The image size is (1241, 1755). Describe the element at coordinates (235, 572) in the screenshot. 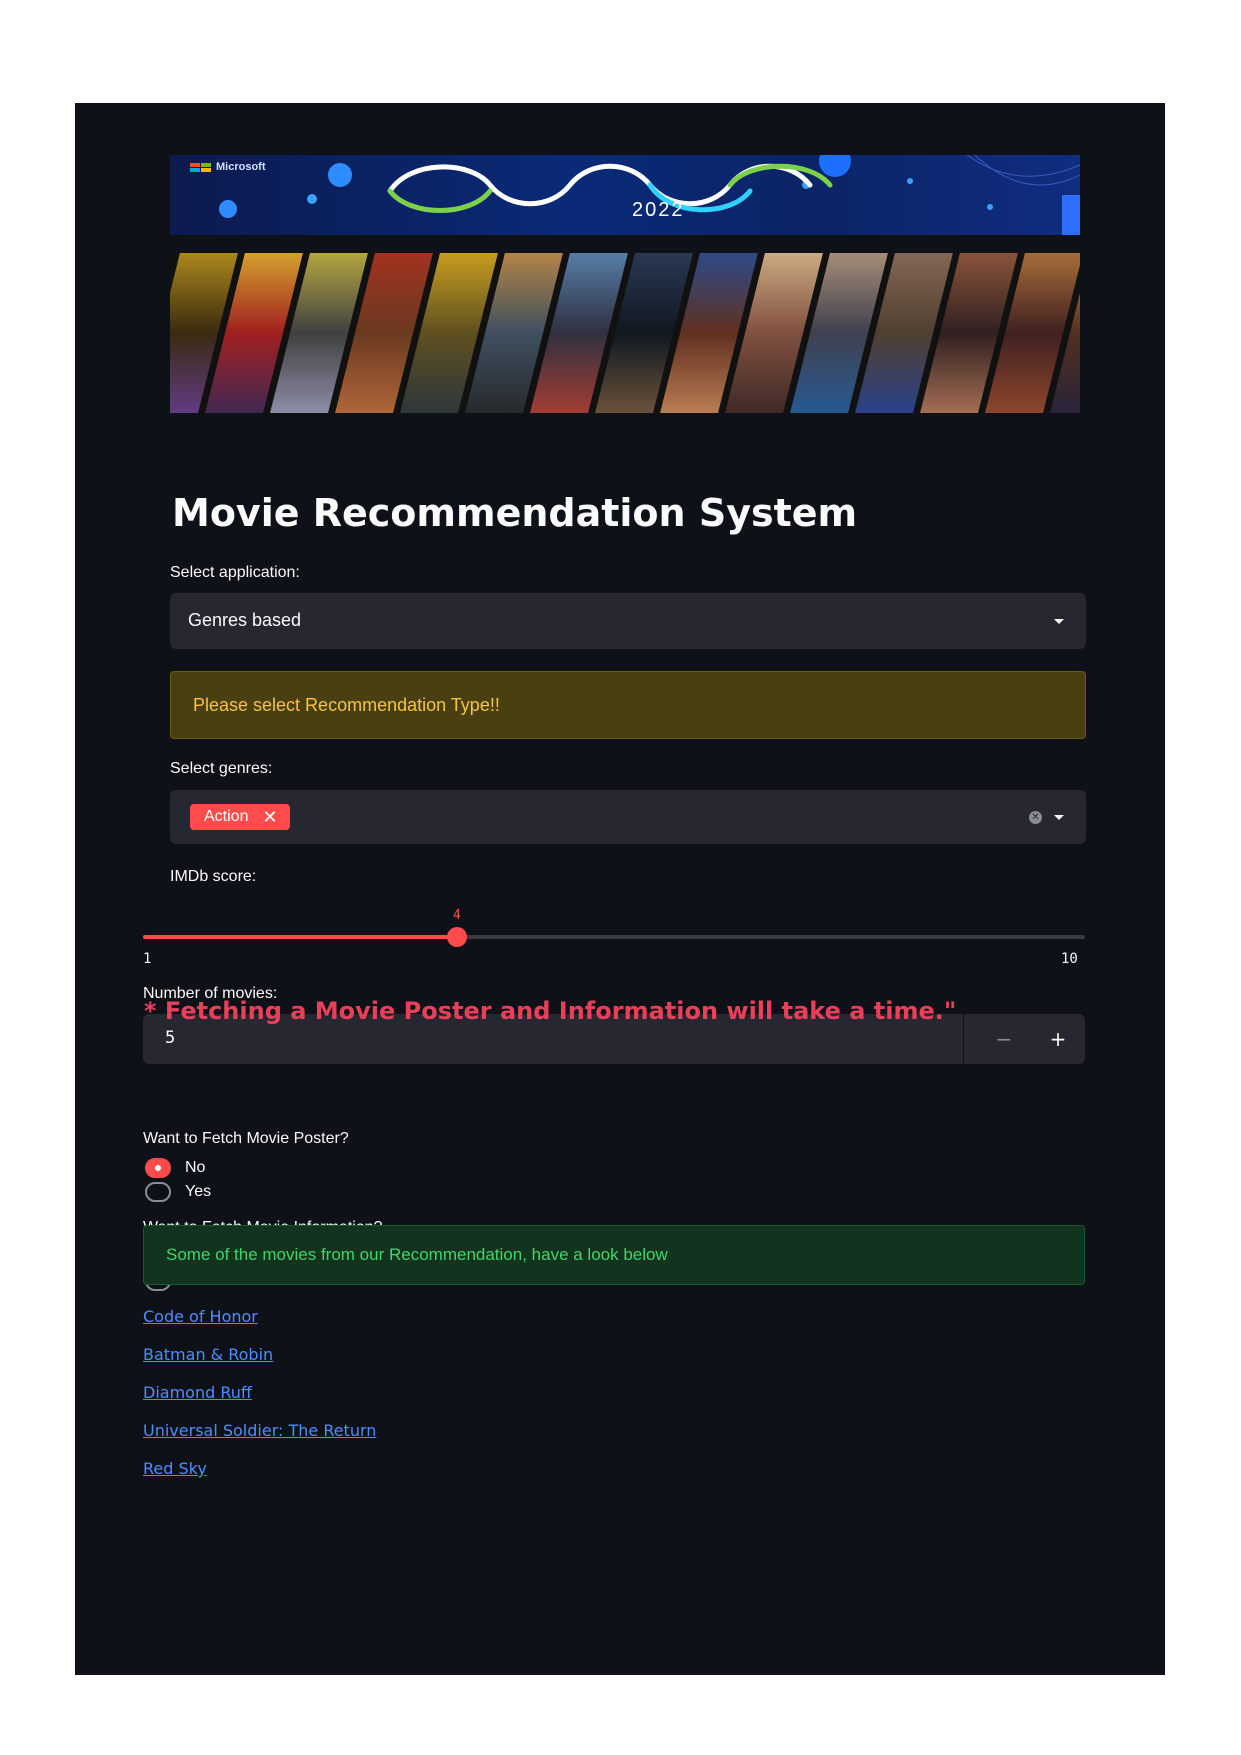

I see `select-application-label: Select application:` at that location.